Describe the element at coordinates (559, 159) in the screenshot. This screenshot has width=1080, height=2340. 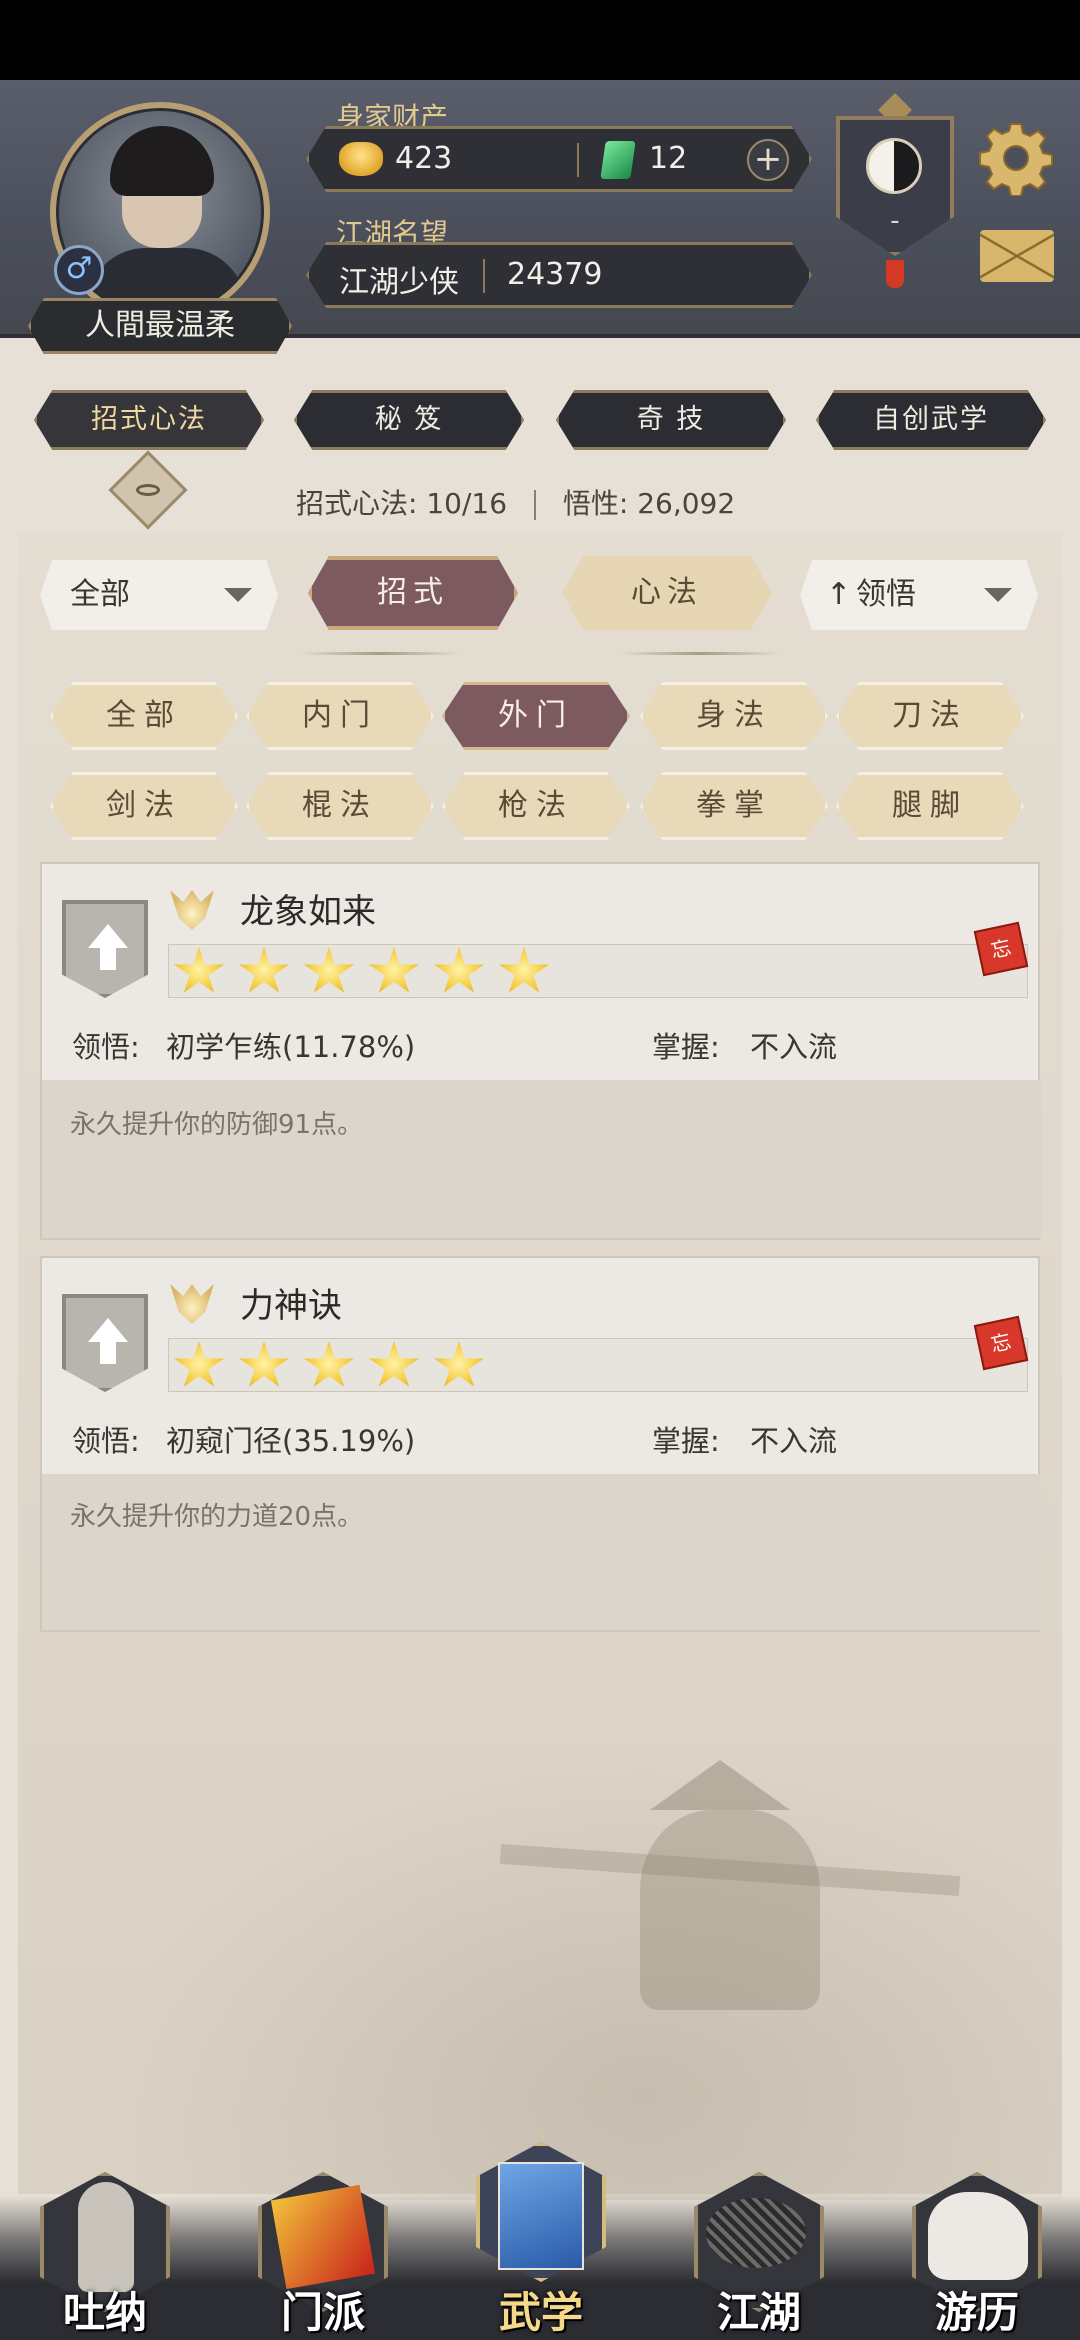
I see `currency-bar: 423 12 +` at that location.